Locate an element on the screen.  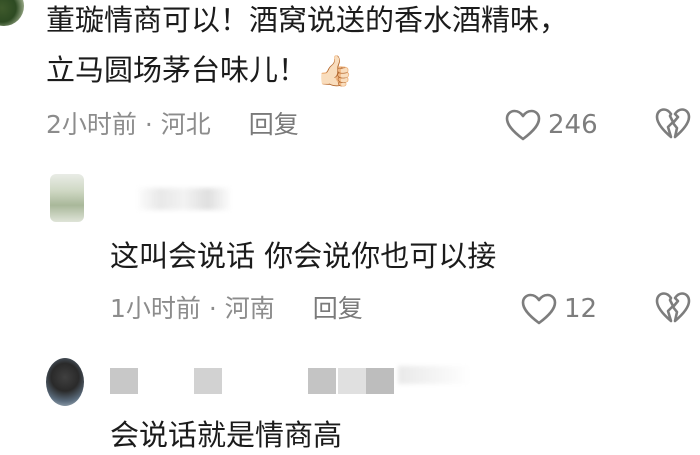
like-count: 12 is located at coordinates (581, 309).